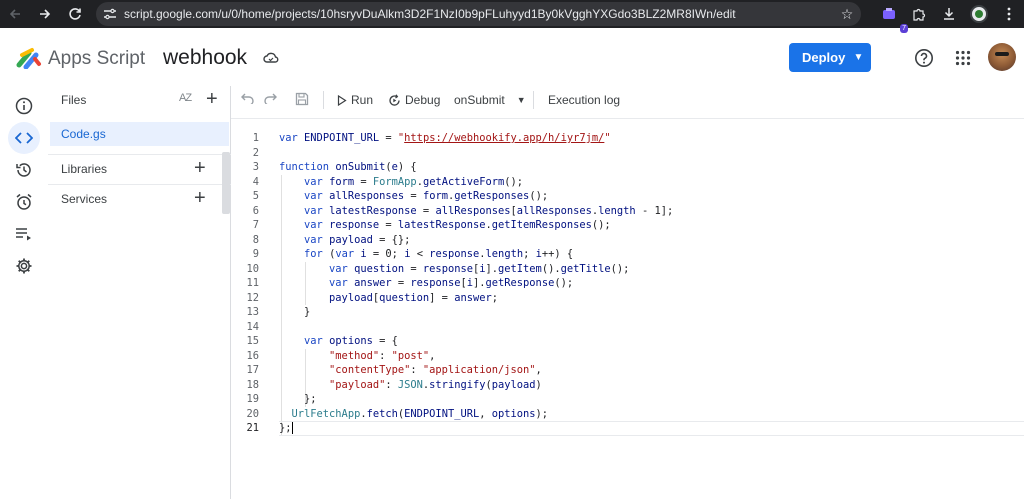 This screenshot has height=499, width=1024. What do you see at coordinates (1009, 14) in the screenshot?
I see `more-menu-icon` at bounding box center [1009, 14].